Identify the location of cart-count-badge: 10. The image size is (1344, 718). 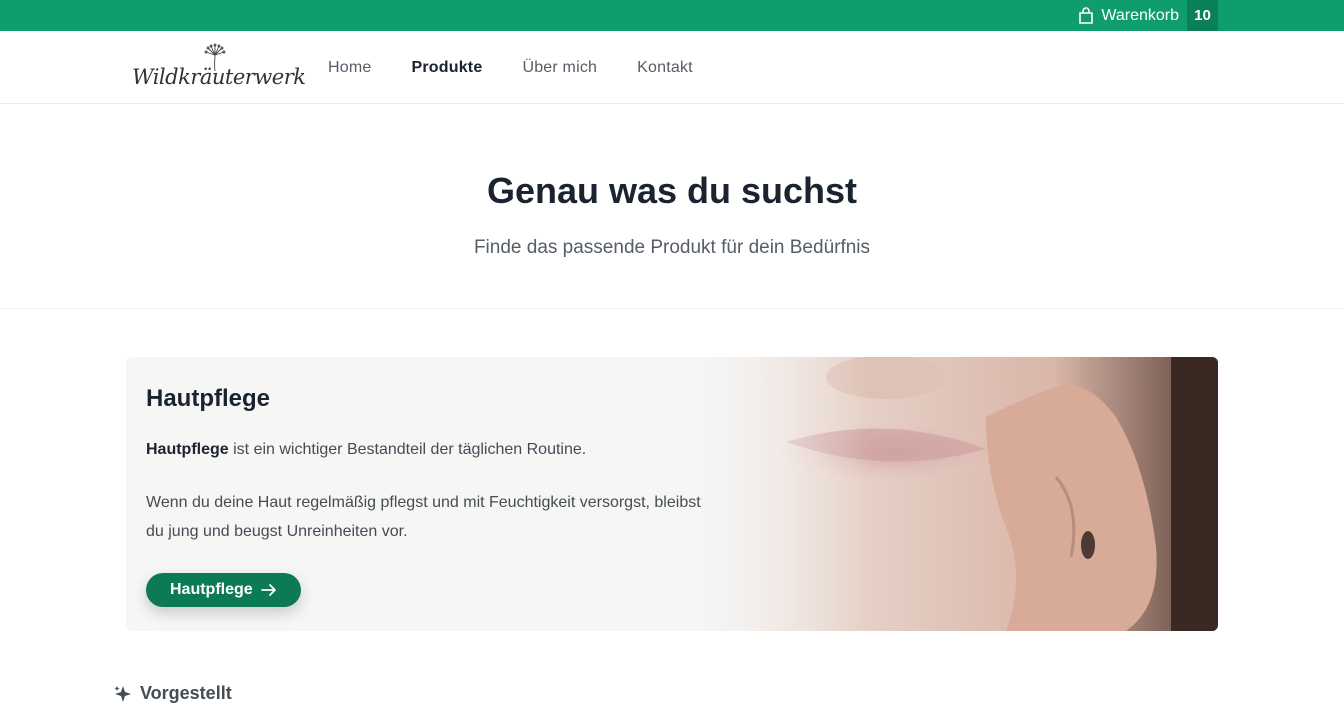
(1202, 15).